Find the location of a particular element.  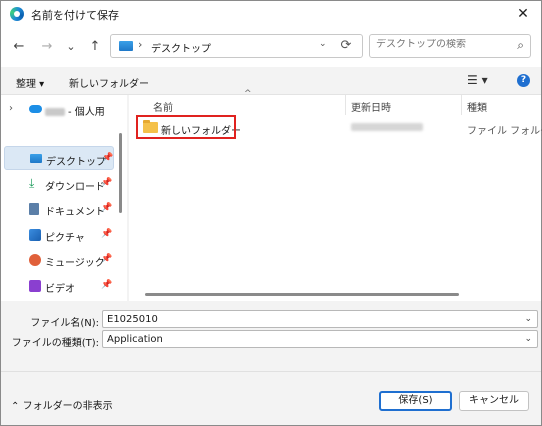

sidebar-item-videos: ビデオ 📌 is located at coordinates (59, 286).